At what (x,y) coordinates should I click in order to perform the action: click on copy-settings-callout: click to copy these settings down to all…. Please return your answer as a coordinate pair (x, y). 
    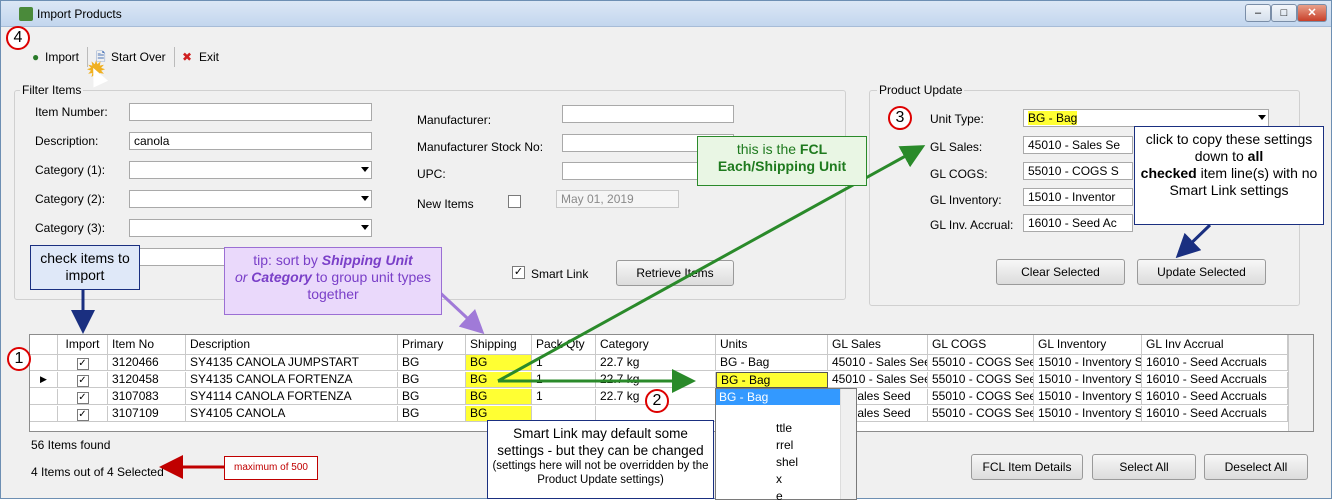
    Looking at the image, I should click on (1229, 175).